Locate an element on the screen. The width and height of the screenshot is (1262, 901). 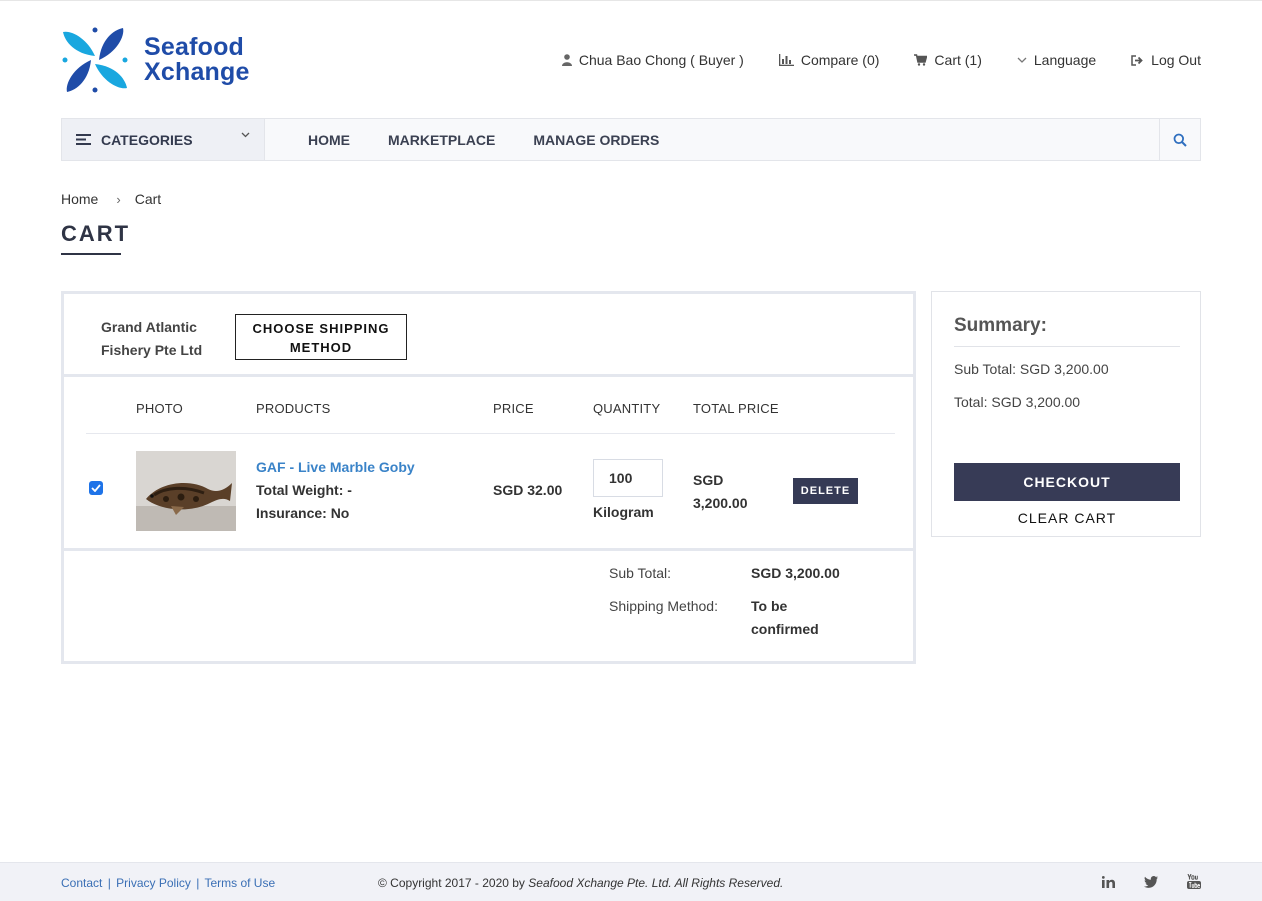
language-label: Language is located at coordinates (1065, 60).